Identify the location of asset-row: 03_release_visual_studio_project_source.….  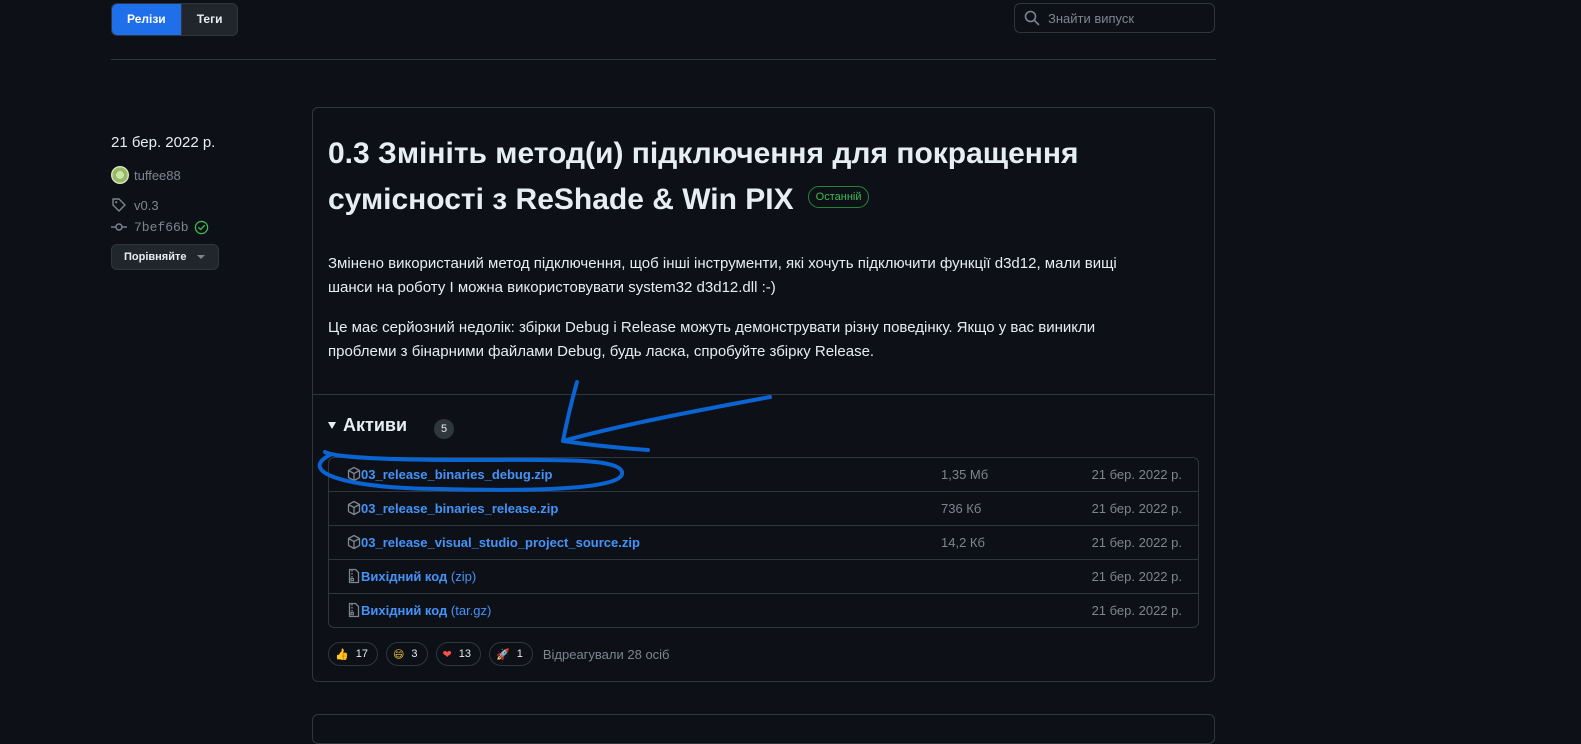
(763, 542).